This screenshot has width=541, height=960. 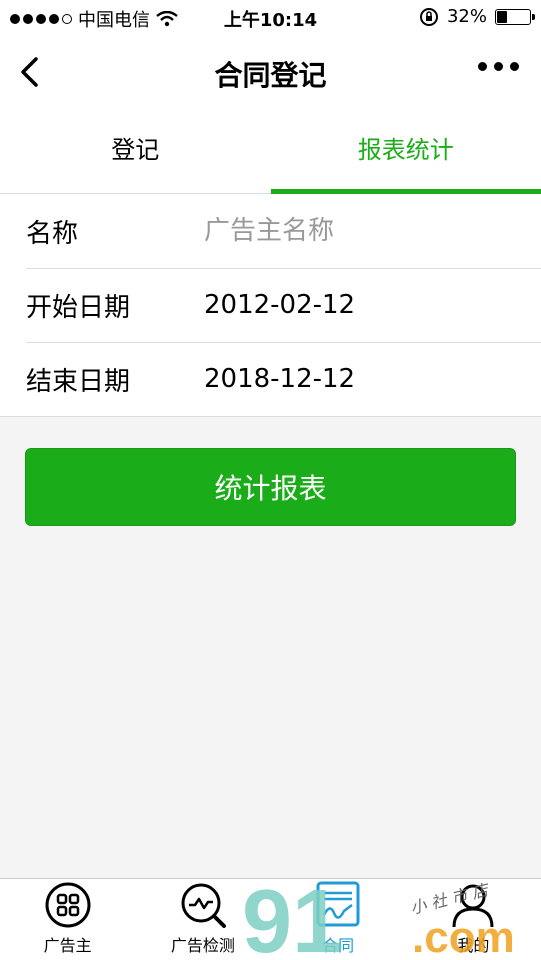 I want to click on end-date-label: 结束日期, so click(x=78, y=381).